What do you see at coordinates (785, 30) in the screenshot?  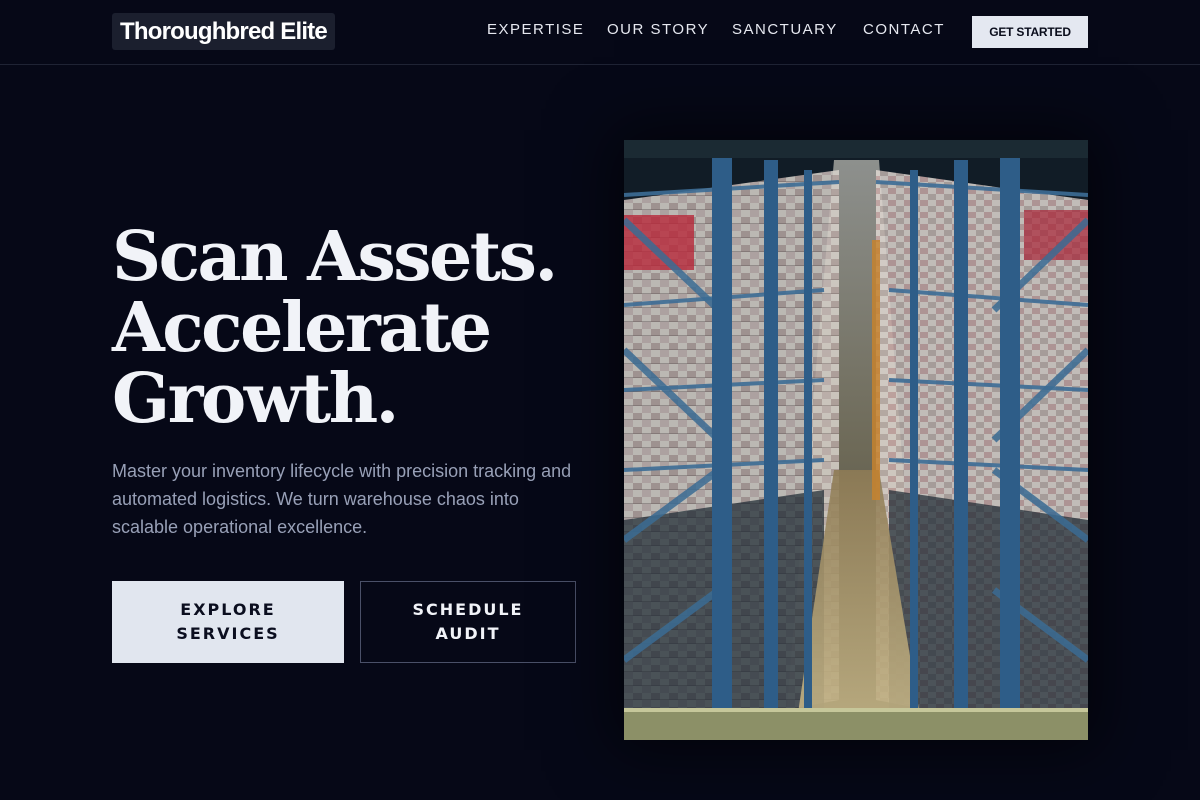 I see `nav-link-sanctuary: SANCTUARY` at bounding box center [785, 30].